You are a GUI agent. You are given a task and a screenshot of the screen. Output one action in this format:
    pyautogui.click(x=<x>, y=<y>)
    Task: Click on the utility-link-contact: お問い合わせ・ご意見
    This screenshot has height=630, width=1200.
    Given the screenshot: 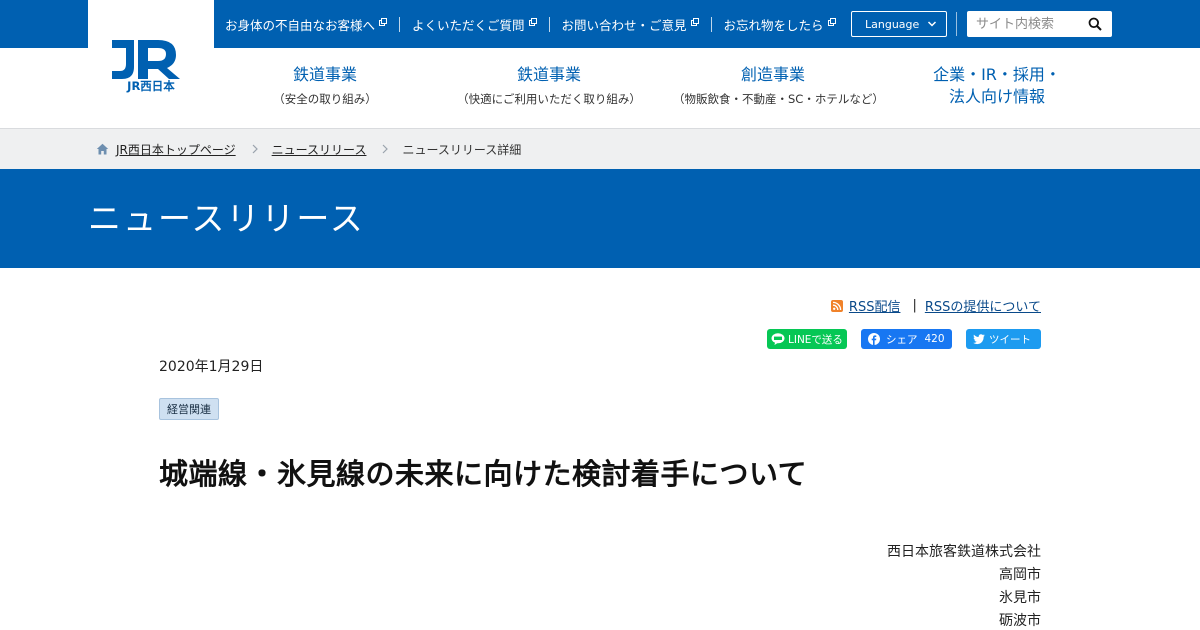 What is the action you would take?
    pyautogui.click(x=630, y=24)
    